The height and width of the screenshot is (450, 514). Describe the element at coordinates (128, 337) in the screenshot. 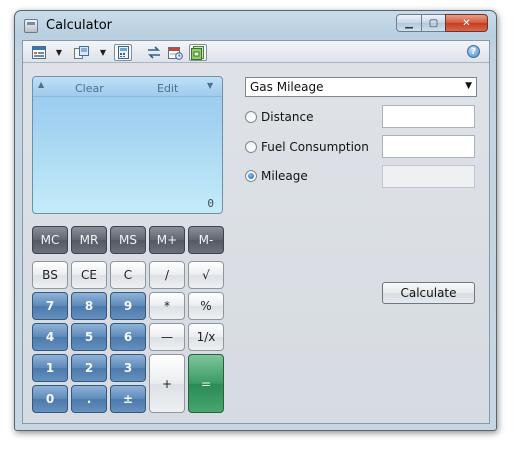

I see `digit-6-button: 6` at that location.